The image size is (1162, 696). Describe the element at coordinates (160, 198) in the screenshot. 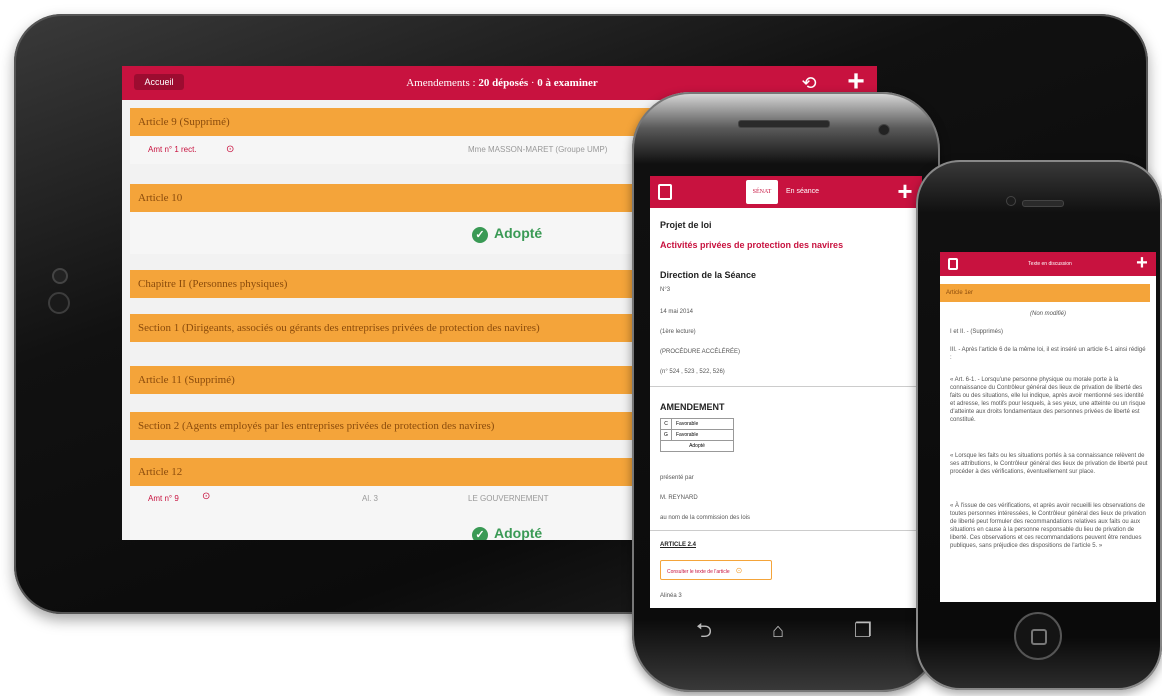

I see `row-label: Article 10` at that location.